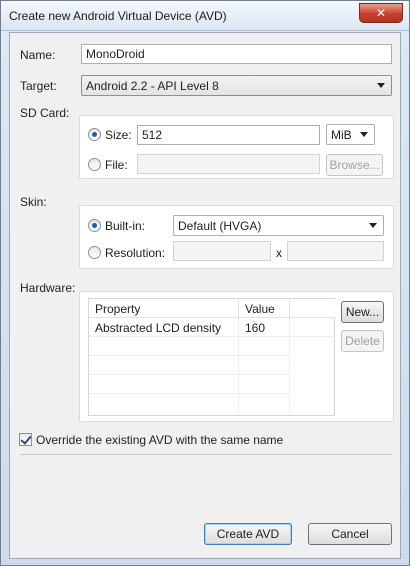 This screenshot has width=410, height=566. Describe the element at coordinates (279, 253) in the screenshot. I see `resolution-x-label: x` at that location.